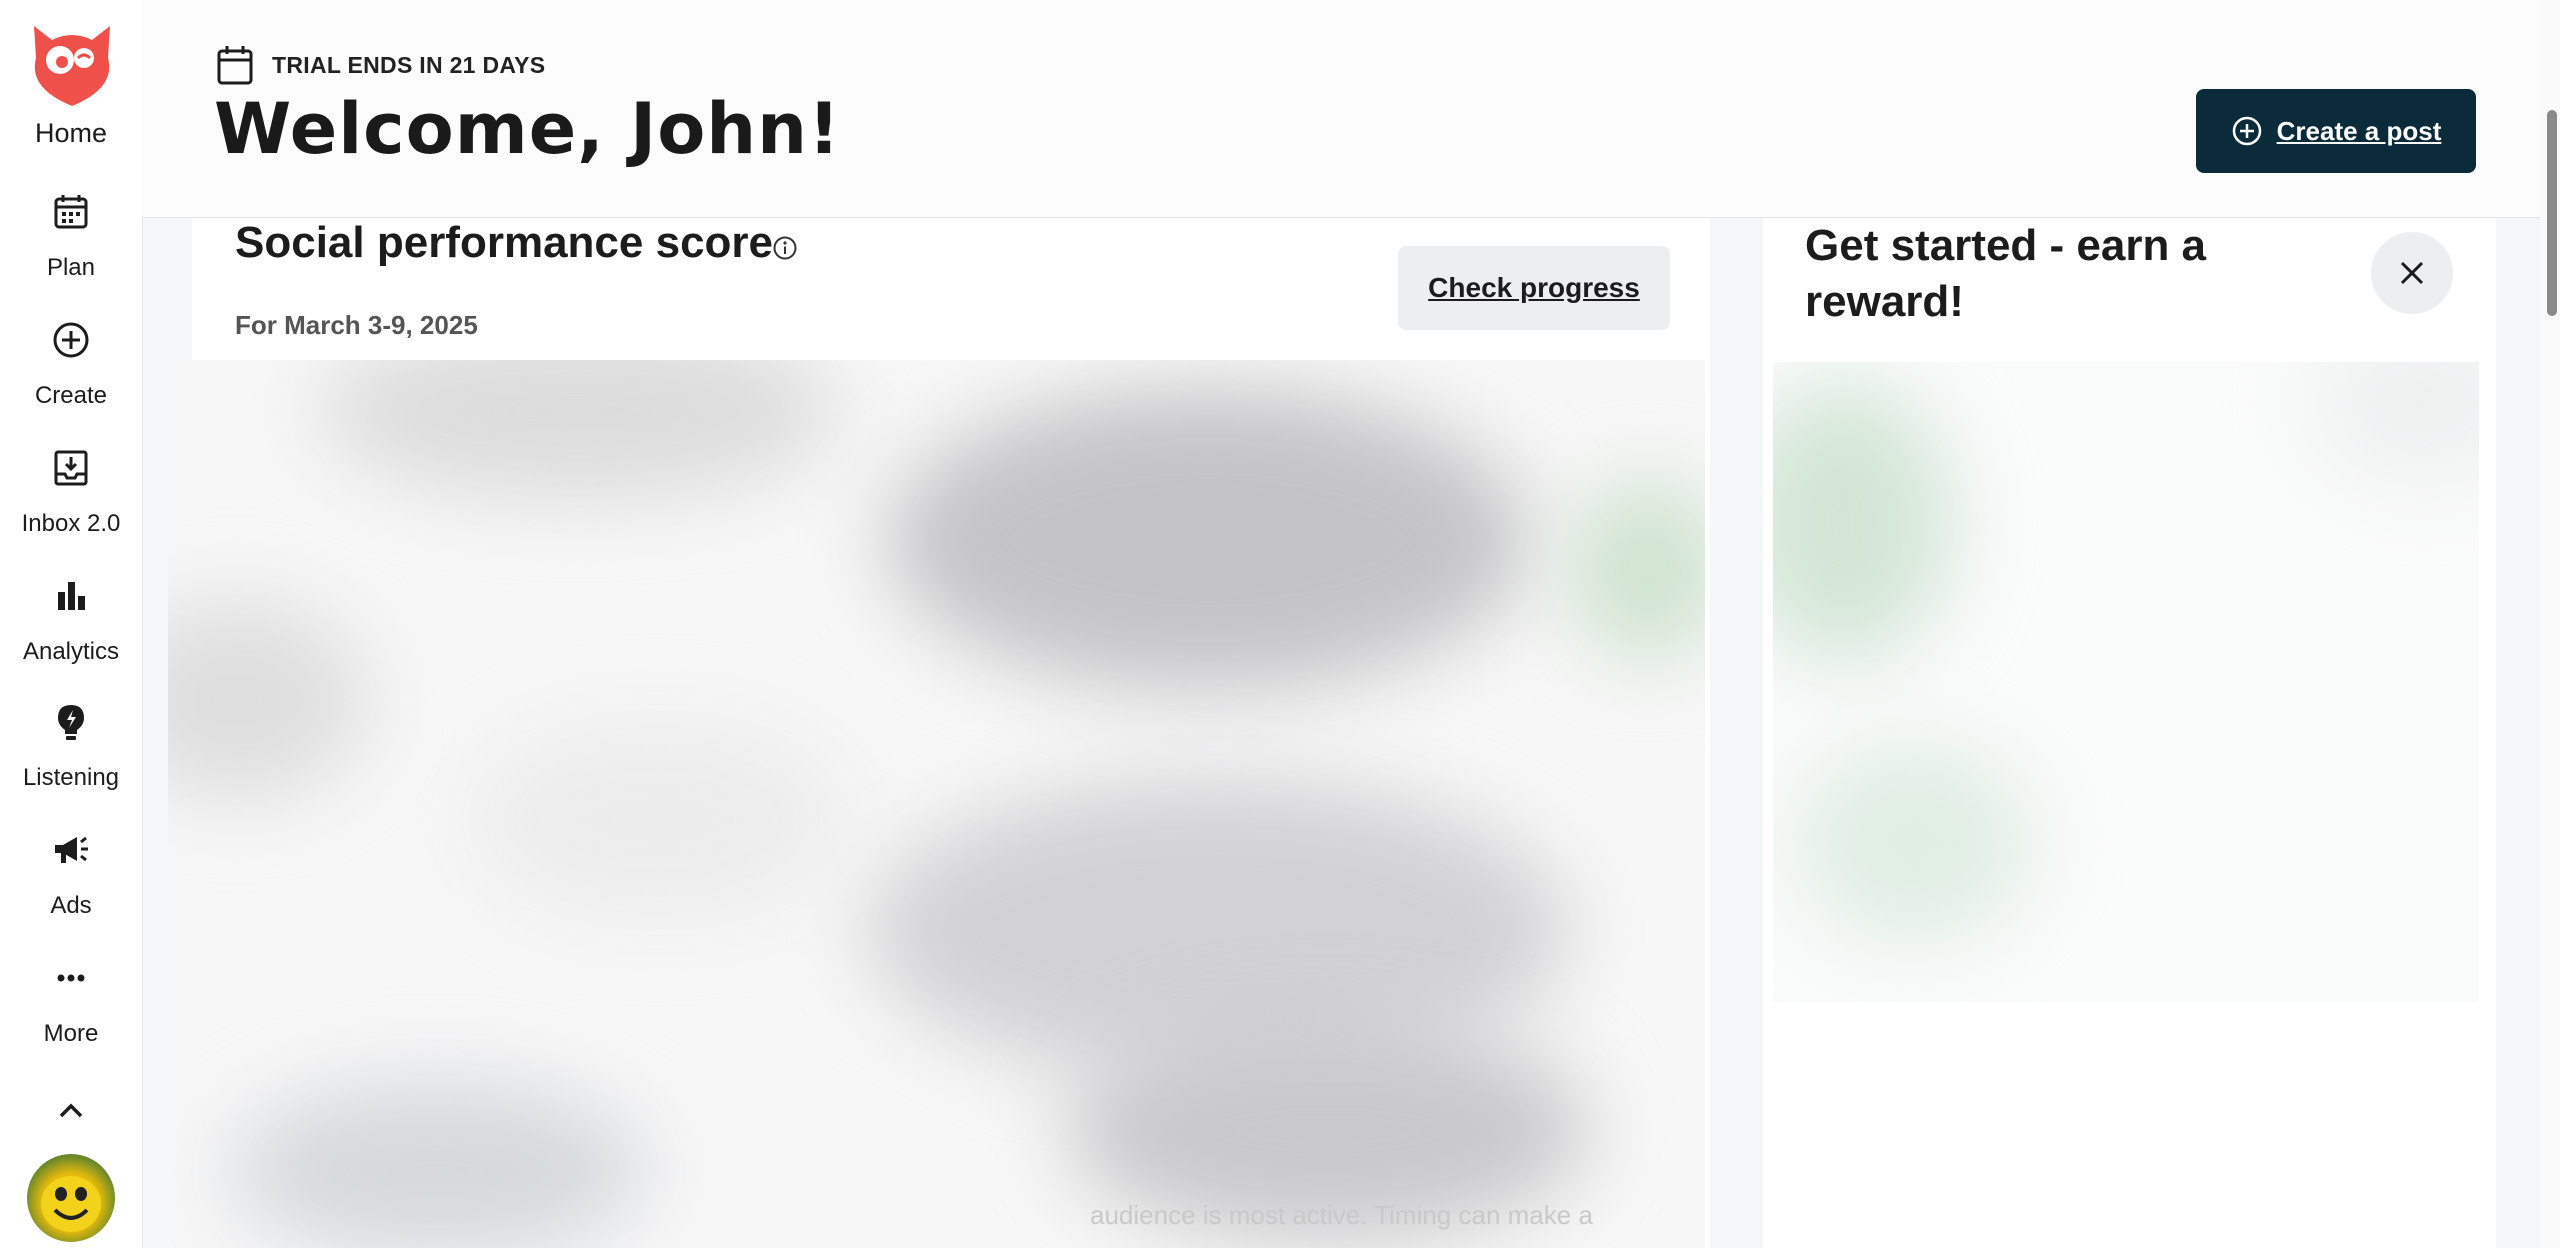  I want to click on sidebar-item-label: Home, so click(71, 133).